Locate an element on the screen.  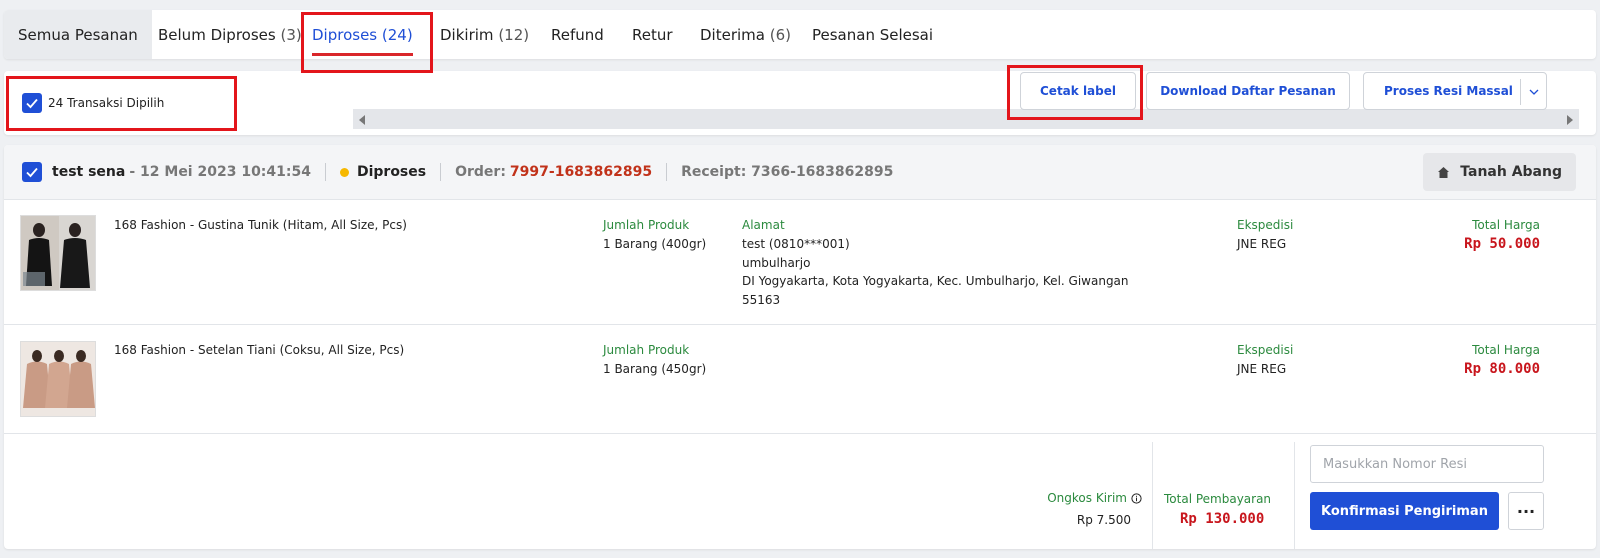
tab-pesanan-selesai: Pesanan Selesai is located at coordinates (872, 34).